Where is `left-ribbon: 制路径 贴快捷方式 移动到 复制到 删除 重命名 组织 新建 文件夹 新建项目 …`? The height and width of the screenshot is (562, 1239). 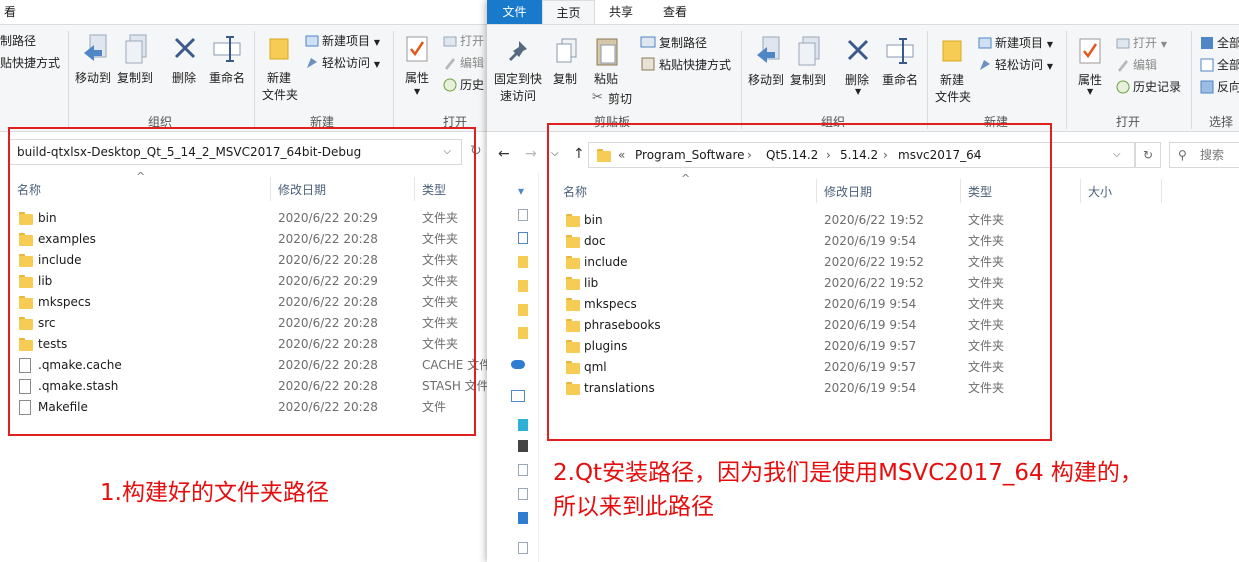 left-ribbon: 制路径 贴快捷方式 移动到 复制到 删除 重命名 组织 新建 文件夹 新建项目 … is located at coordinates (243, 78).